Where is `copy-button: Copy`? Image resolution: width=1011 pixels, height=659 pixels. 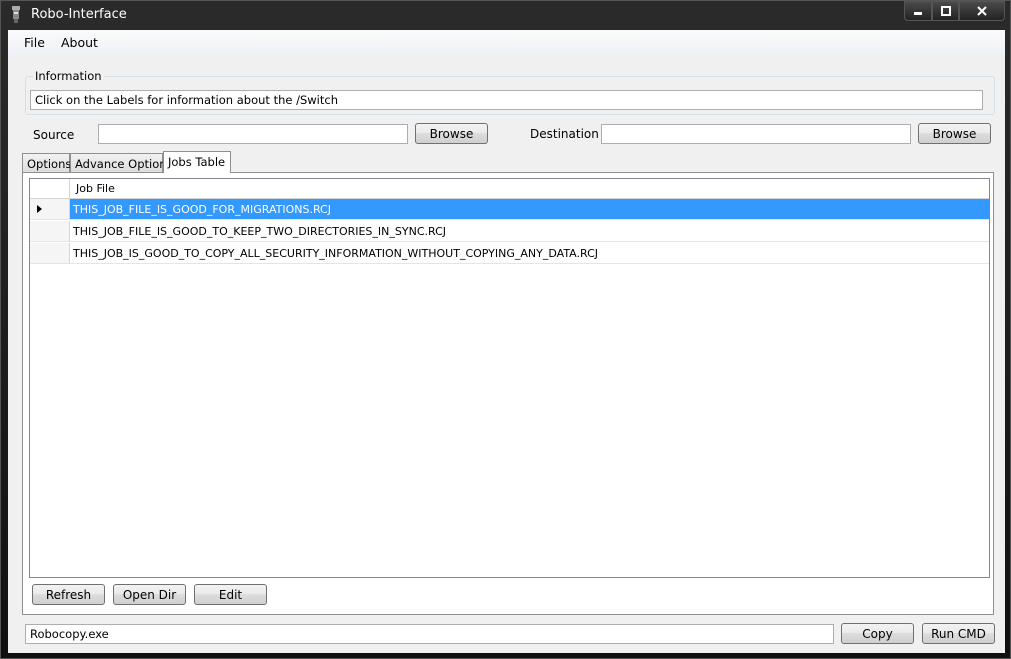 copy-button: Copy is located at coordinates (877, 633).